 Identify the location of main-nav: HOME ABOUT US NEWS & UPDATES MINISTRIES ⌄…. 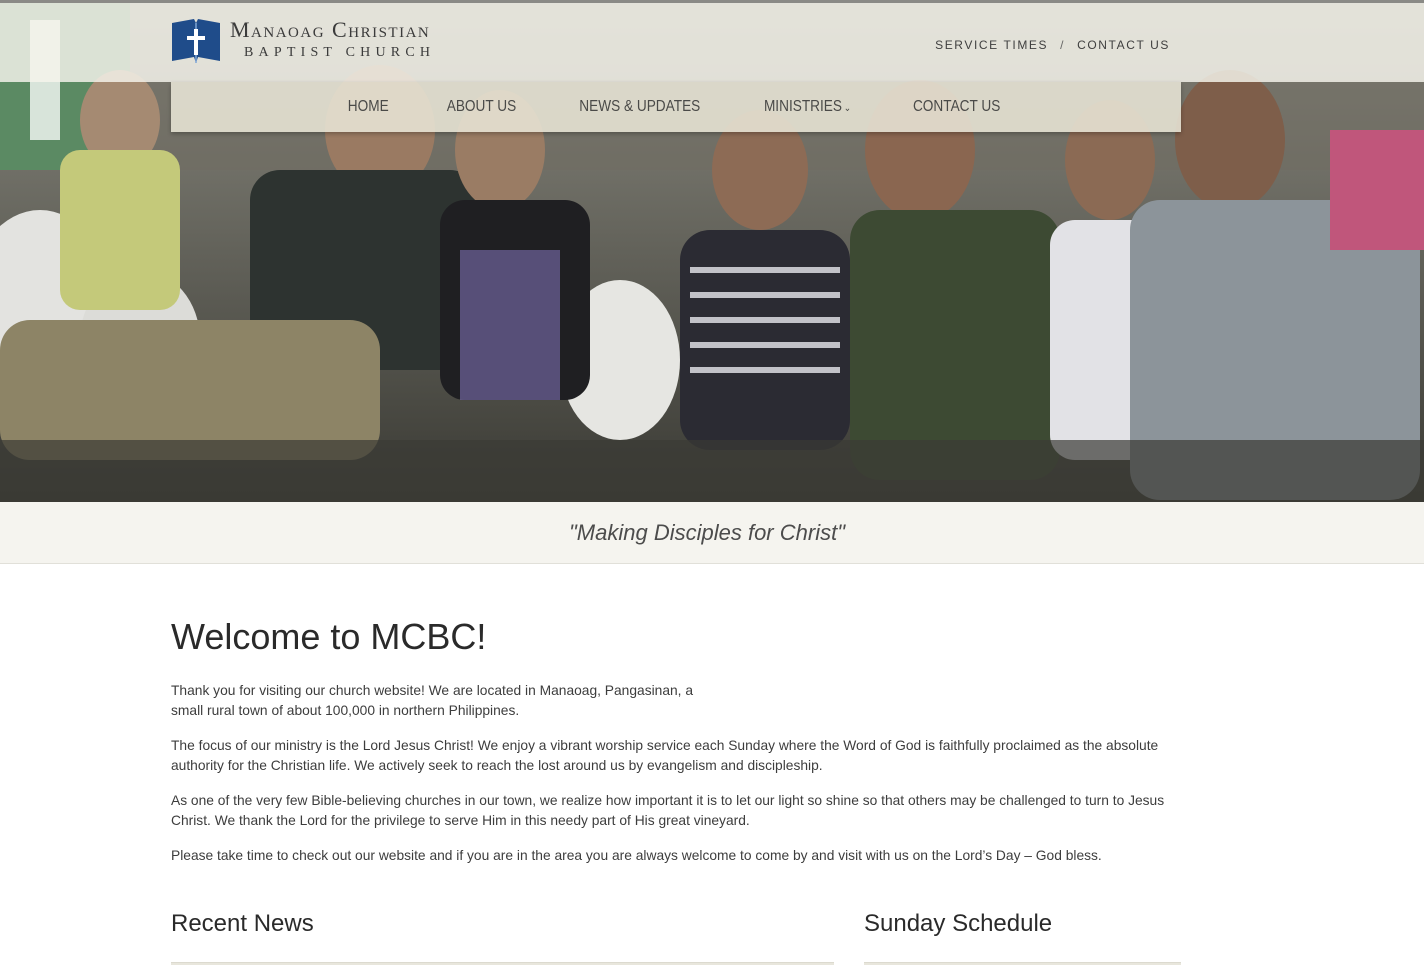
(676, 107).